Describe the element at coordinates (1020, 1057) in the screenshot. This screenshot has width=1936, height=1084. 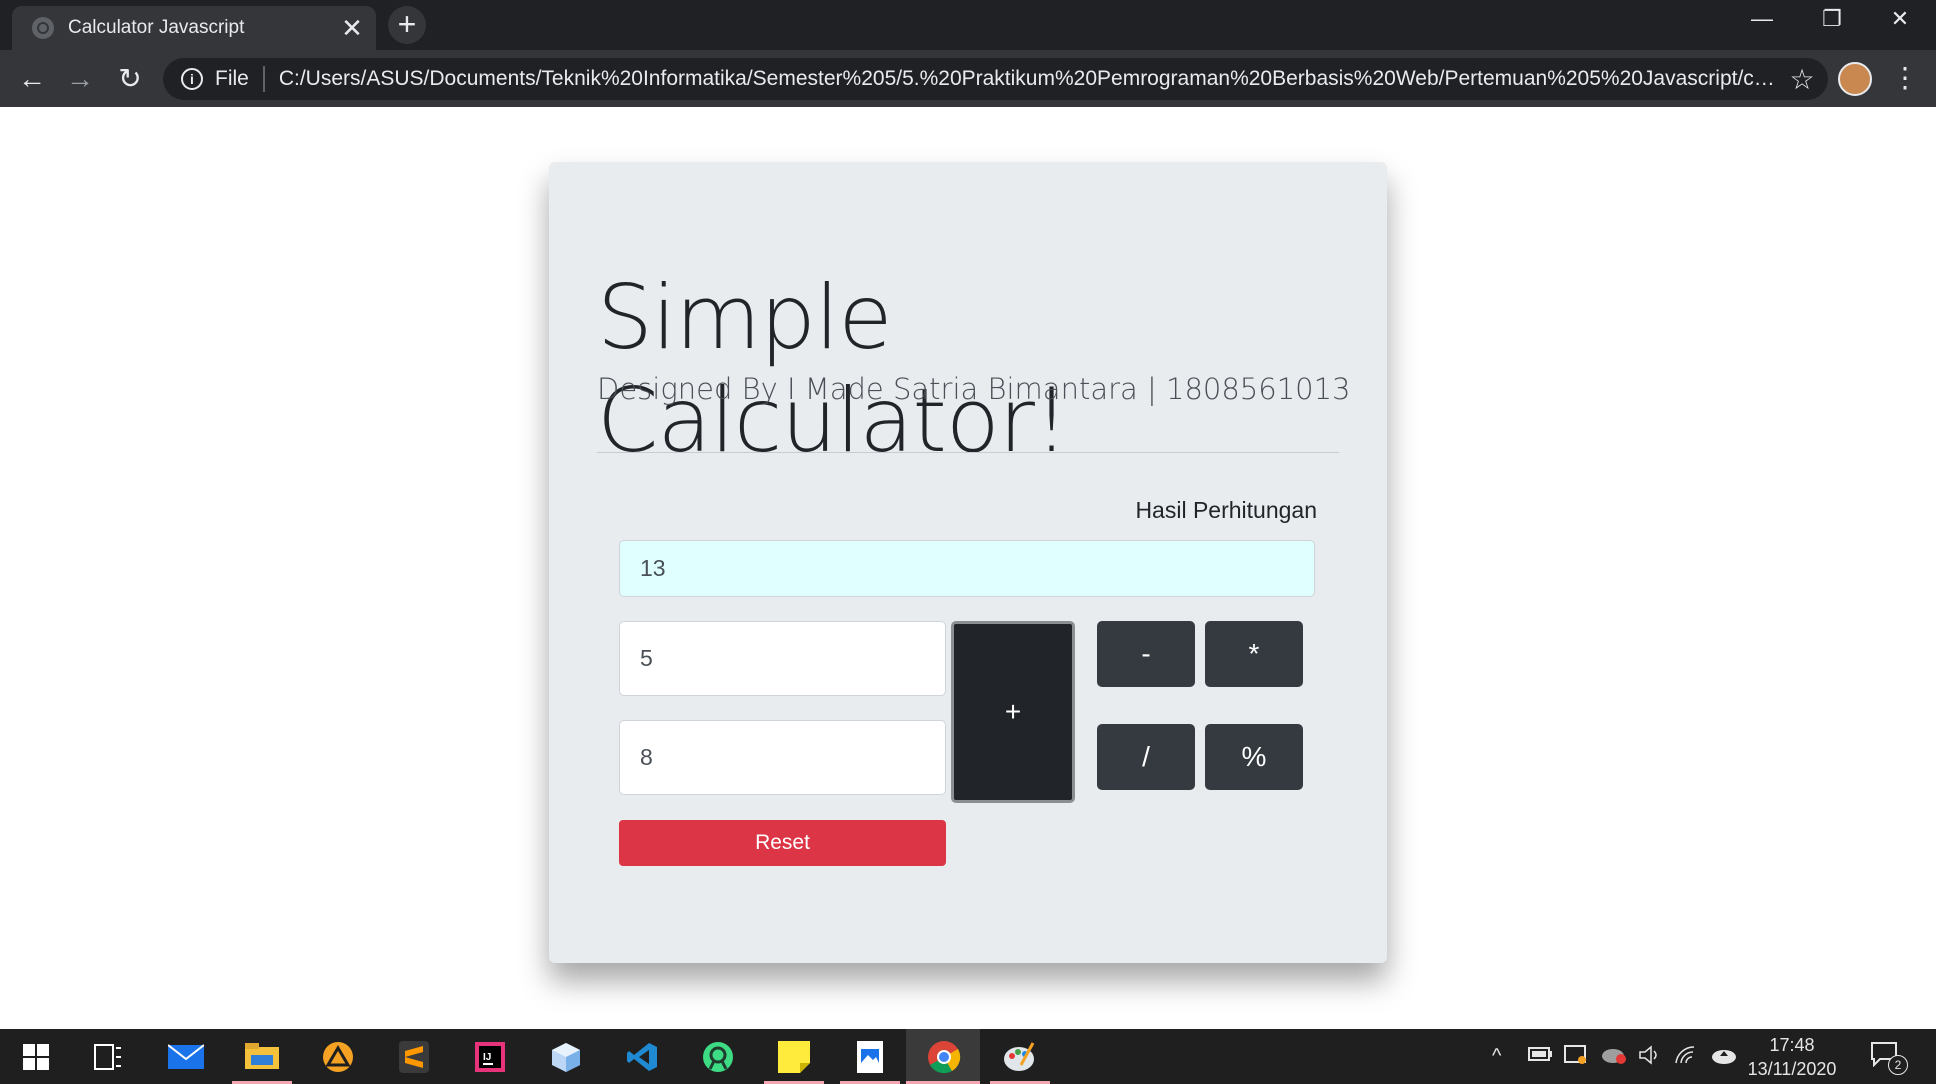
I see `paint-icon` at that location.